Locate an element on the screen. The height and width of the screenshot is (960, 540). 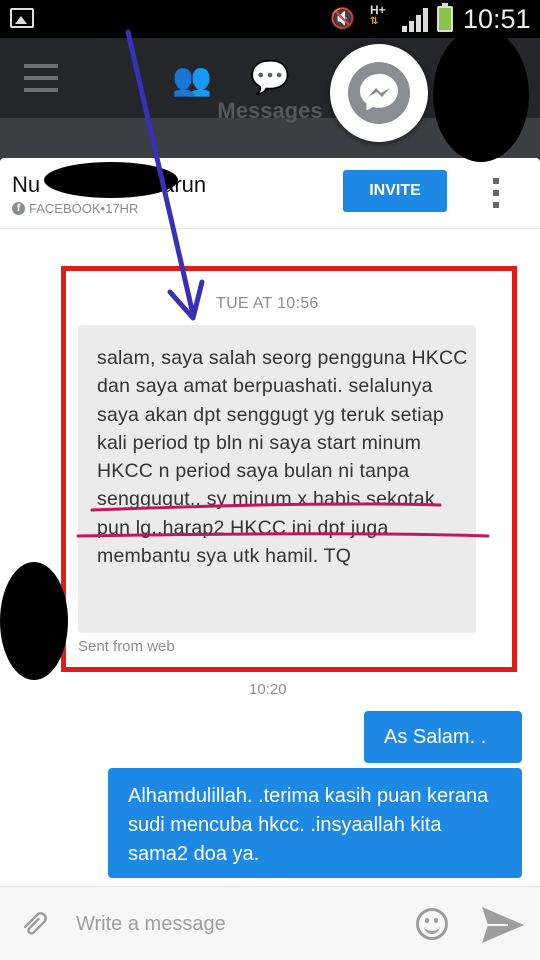
contact-source-label: FACEBOOK is located at coordinates (65, 208).